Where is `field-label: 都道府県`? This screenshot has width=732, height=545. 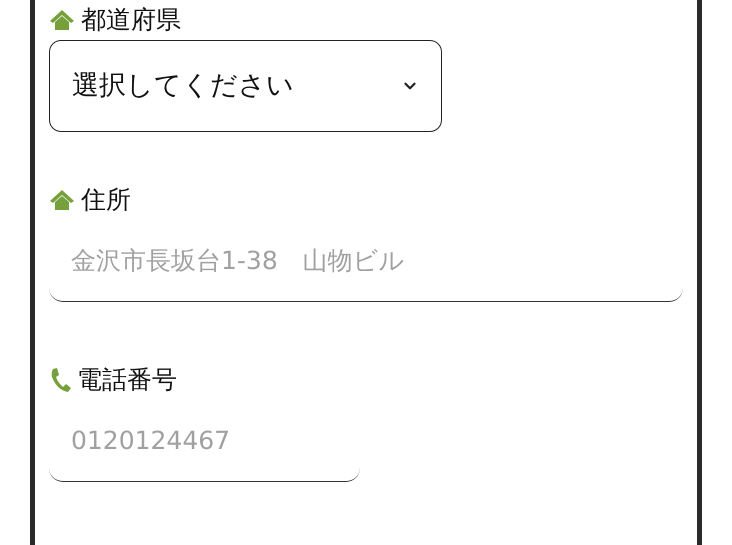 field-label: 都道府県 is located at coordinates (131, 20).